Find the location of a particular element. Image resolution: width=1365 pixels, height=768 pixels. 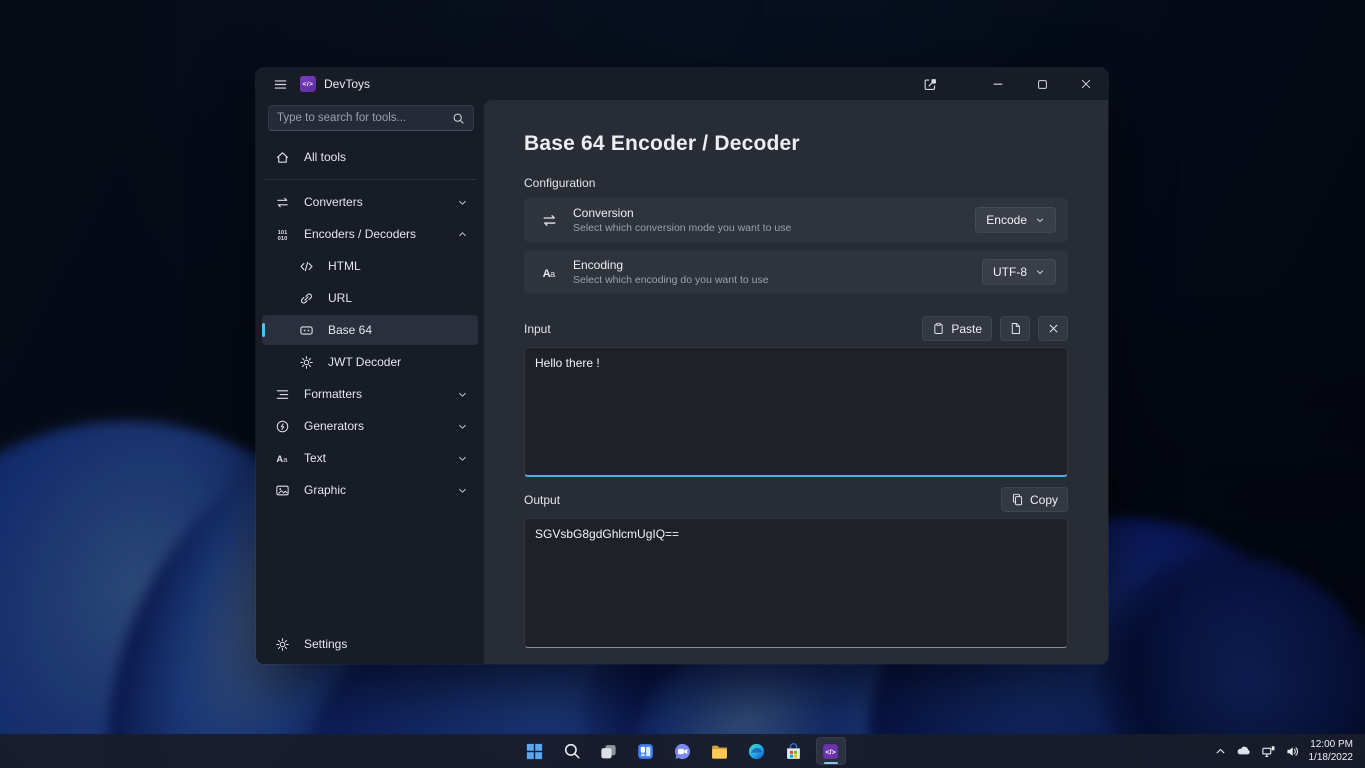

clear-input-button is located at coordinates (1053, 328).